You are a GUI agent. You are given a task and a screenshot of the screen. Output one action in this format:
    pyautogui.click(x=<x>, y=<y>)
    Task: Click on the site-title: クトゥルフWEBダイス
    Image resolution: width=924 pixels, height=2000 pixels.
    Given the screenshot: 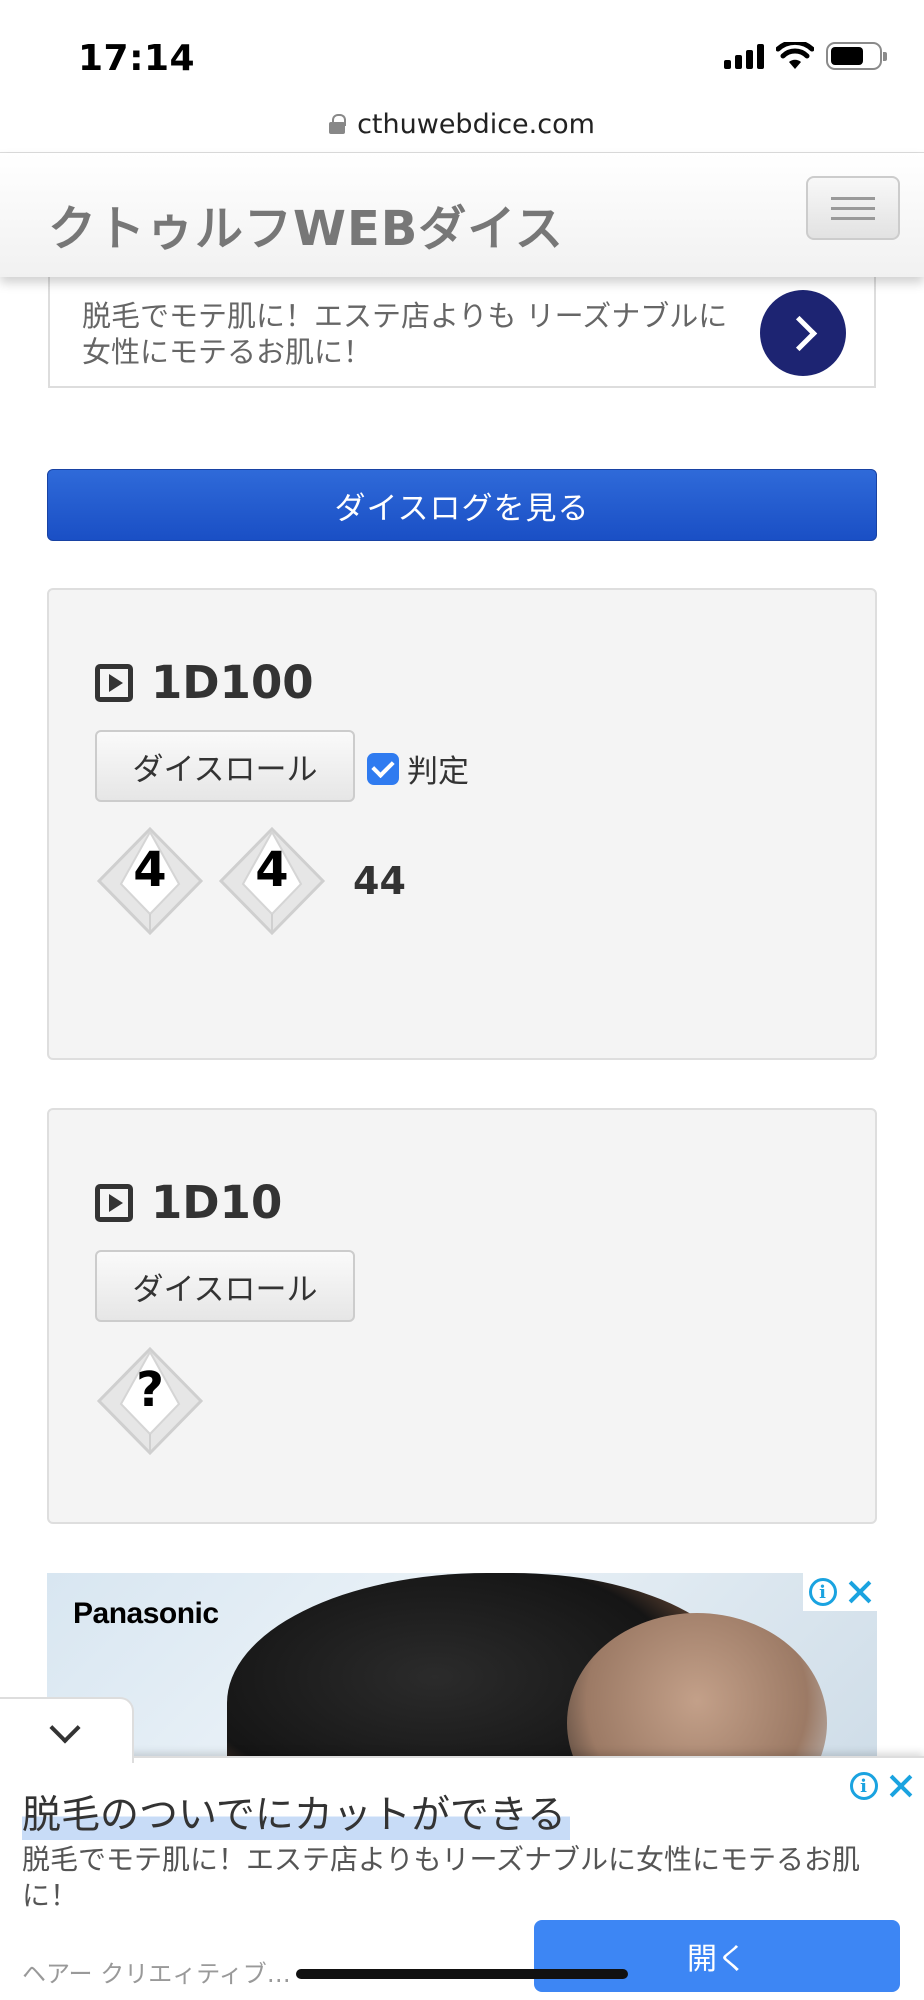 What is the action you would take?
    pyautogui.click(x=306, y=224)
    